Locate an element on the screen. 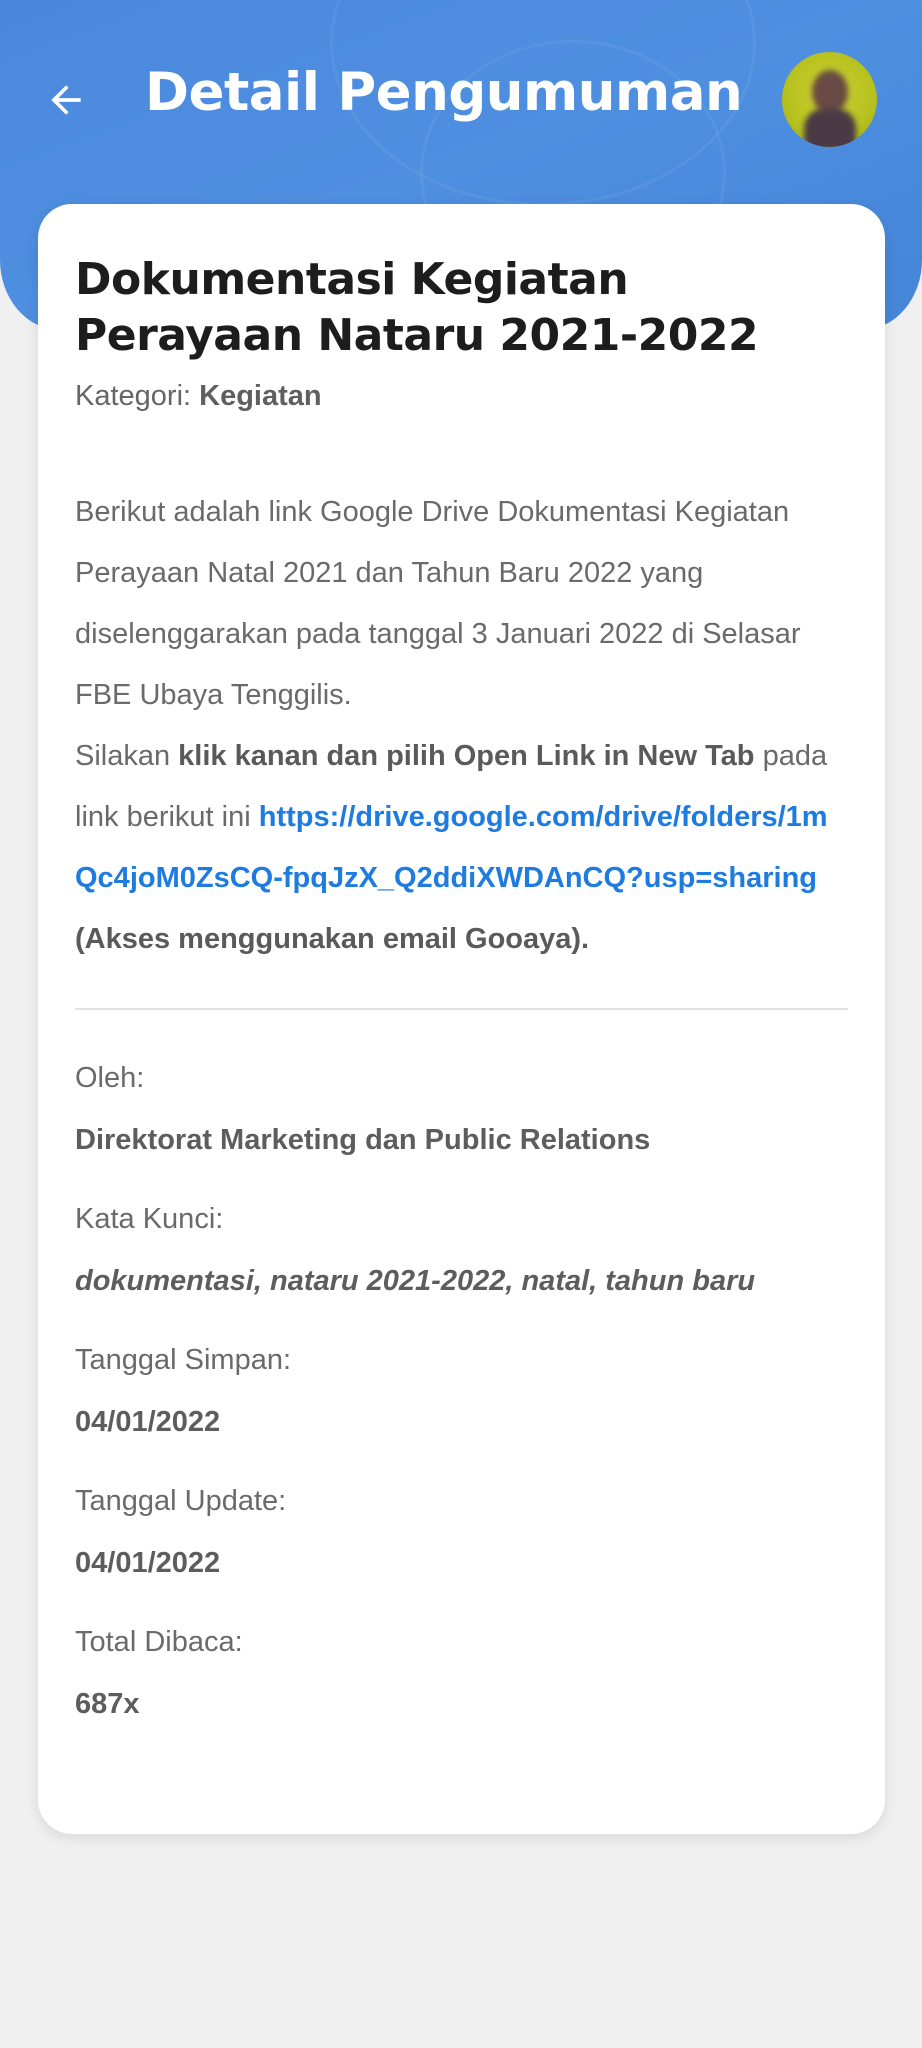  author-label: Oleh: is located at coordinates (110, 1078).